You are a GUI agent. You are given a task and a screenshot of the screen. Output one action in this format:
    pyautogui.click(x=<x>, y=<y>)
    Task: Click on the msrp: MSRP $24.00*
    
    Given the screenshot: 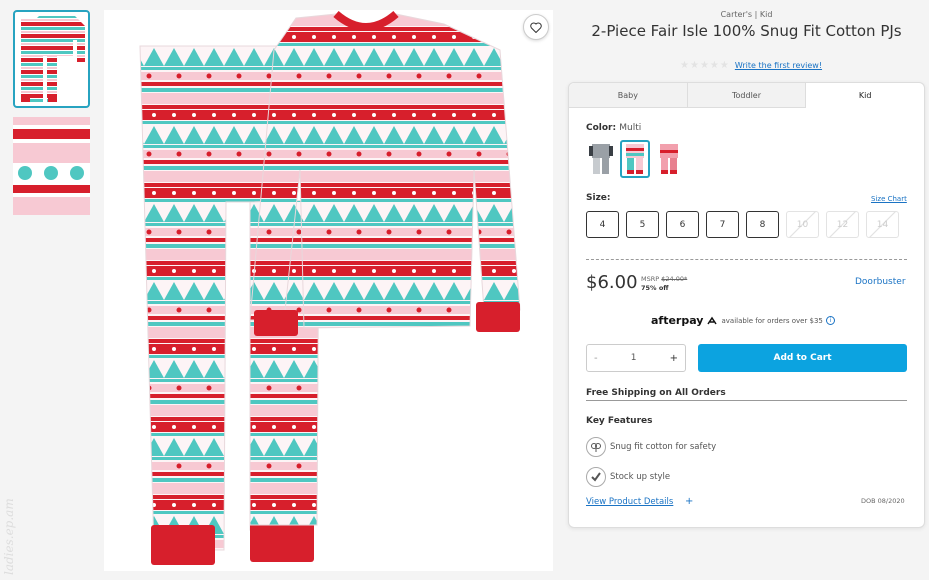 What is the action you would take?
    pyautogui.click(x=664, y=279)
    